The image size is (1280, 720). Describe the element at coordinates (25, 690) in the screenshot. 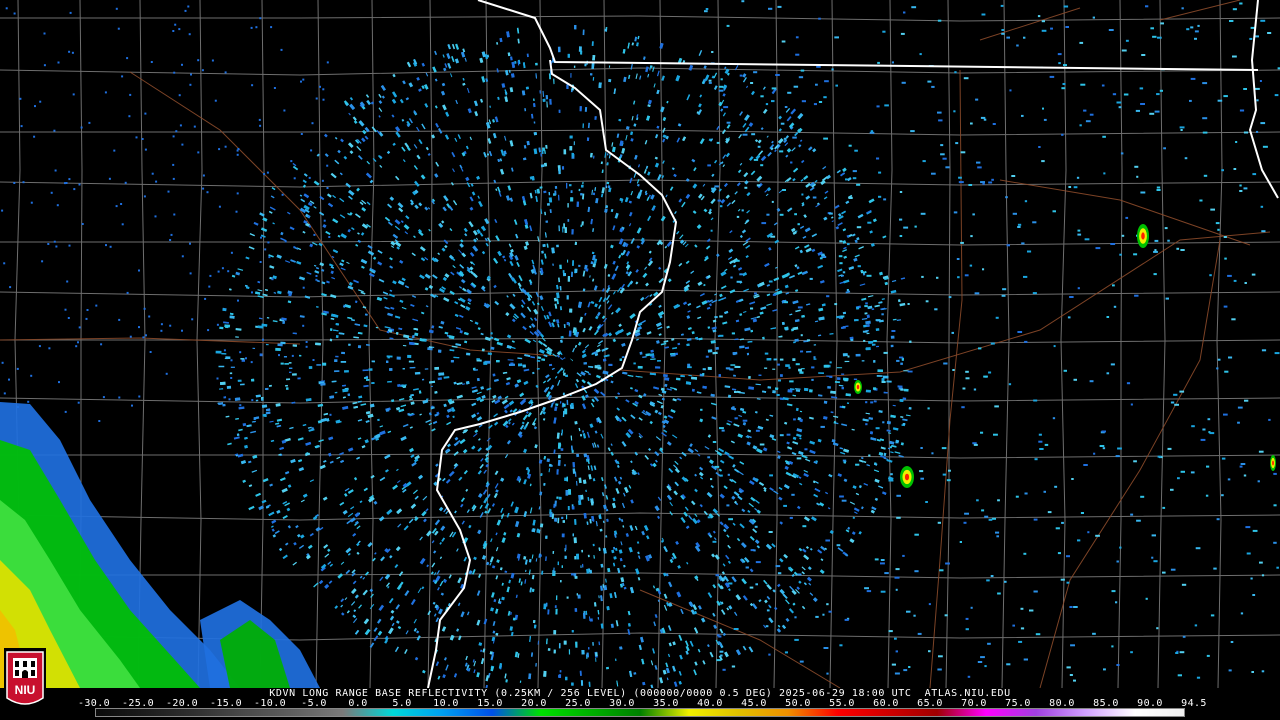

I see `logo-text: NIU` at that location.